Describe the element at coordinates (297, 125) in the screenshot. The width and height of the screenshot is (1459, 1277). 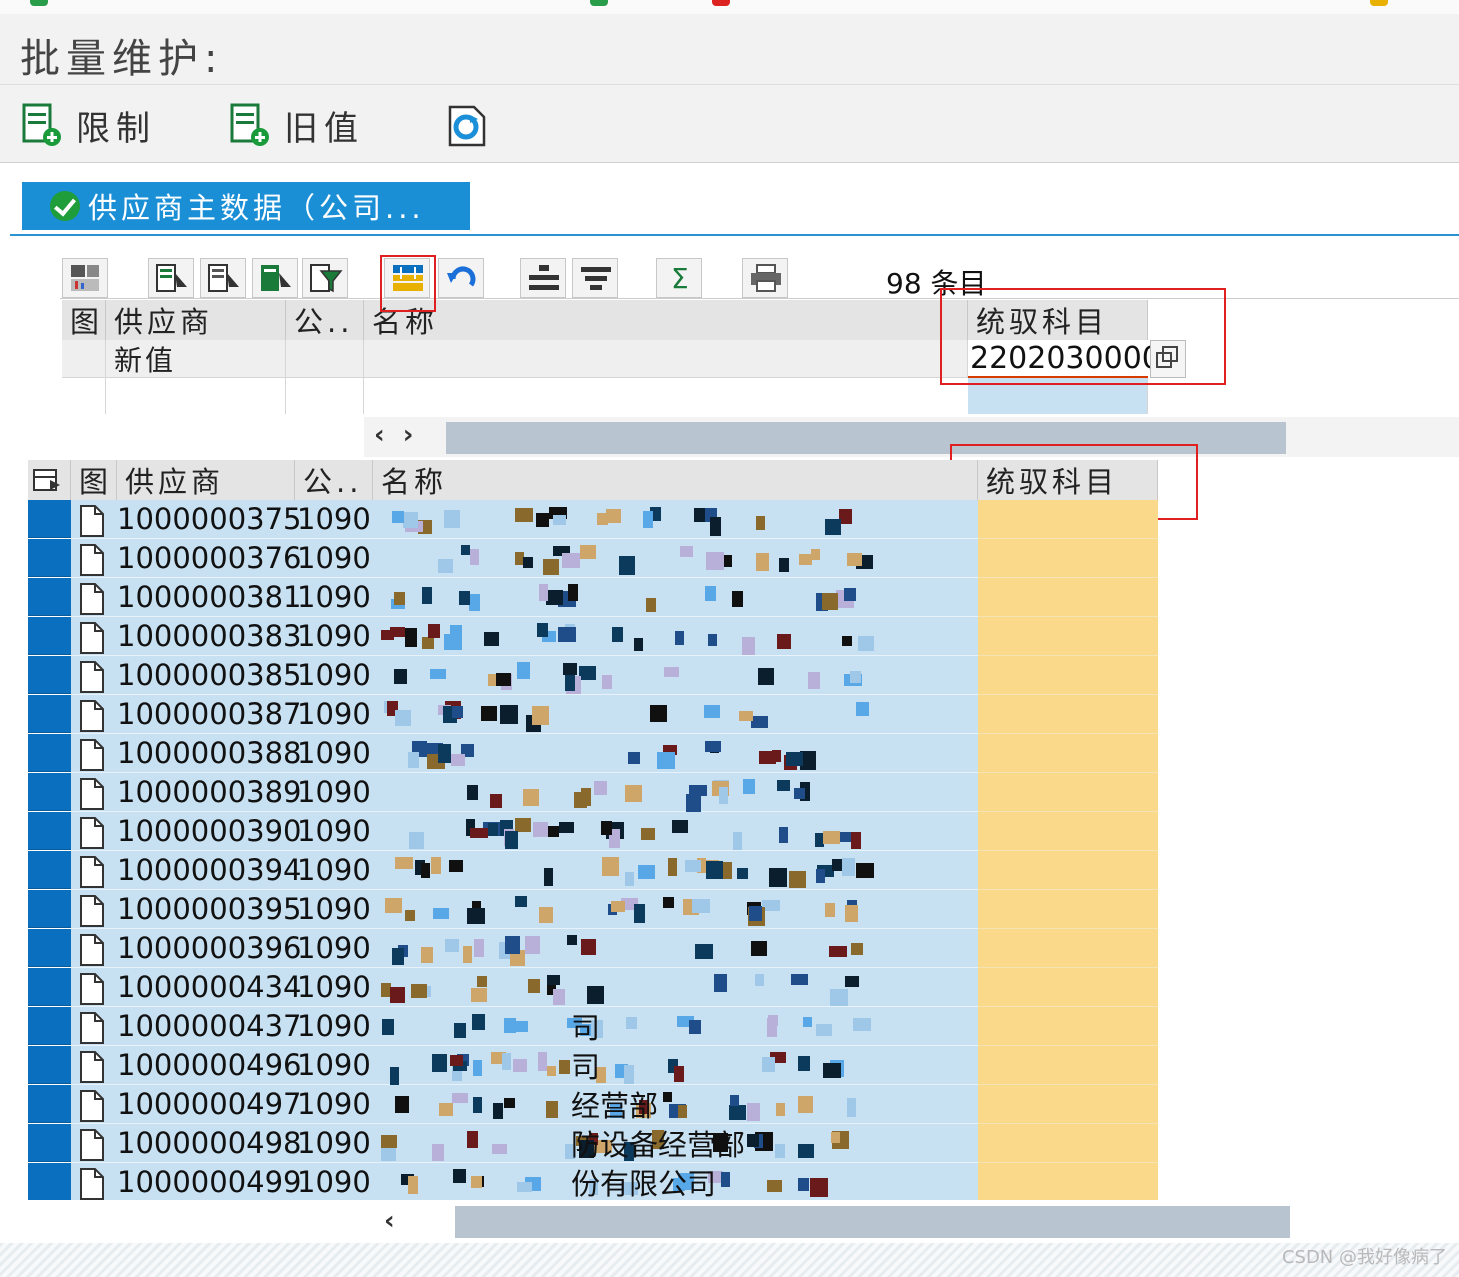
I see `old-value-button: 旧值` at that location.